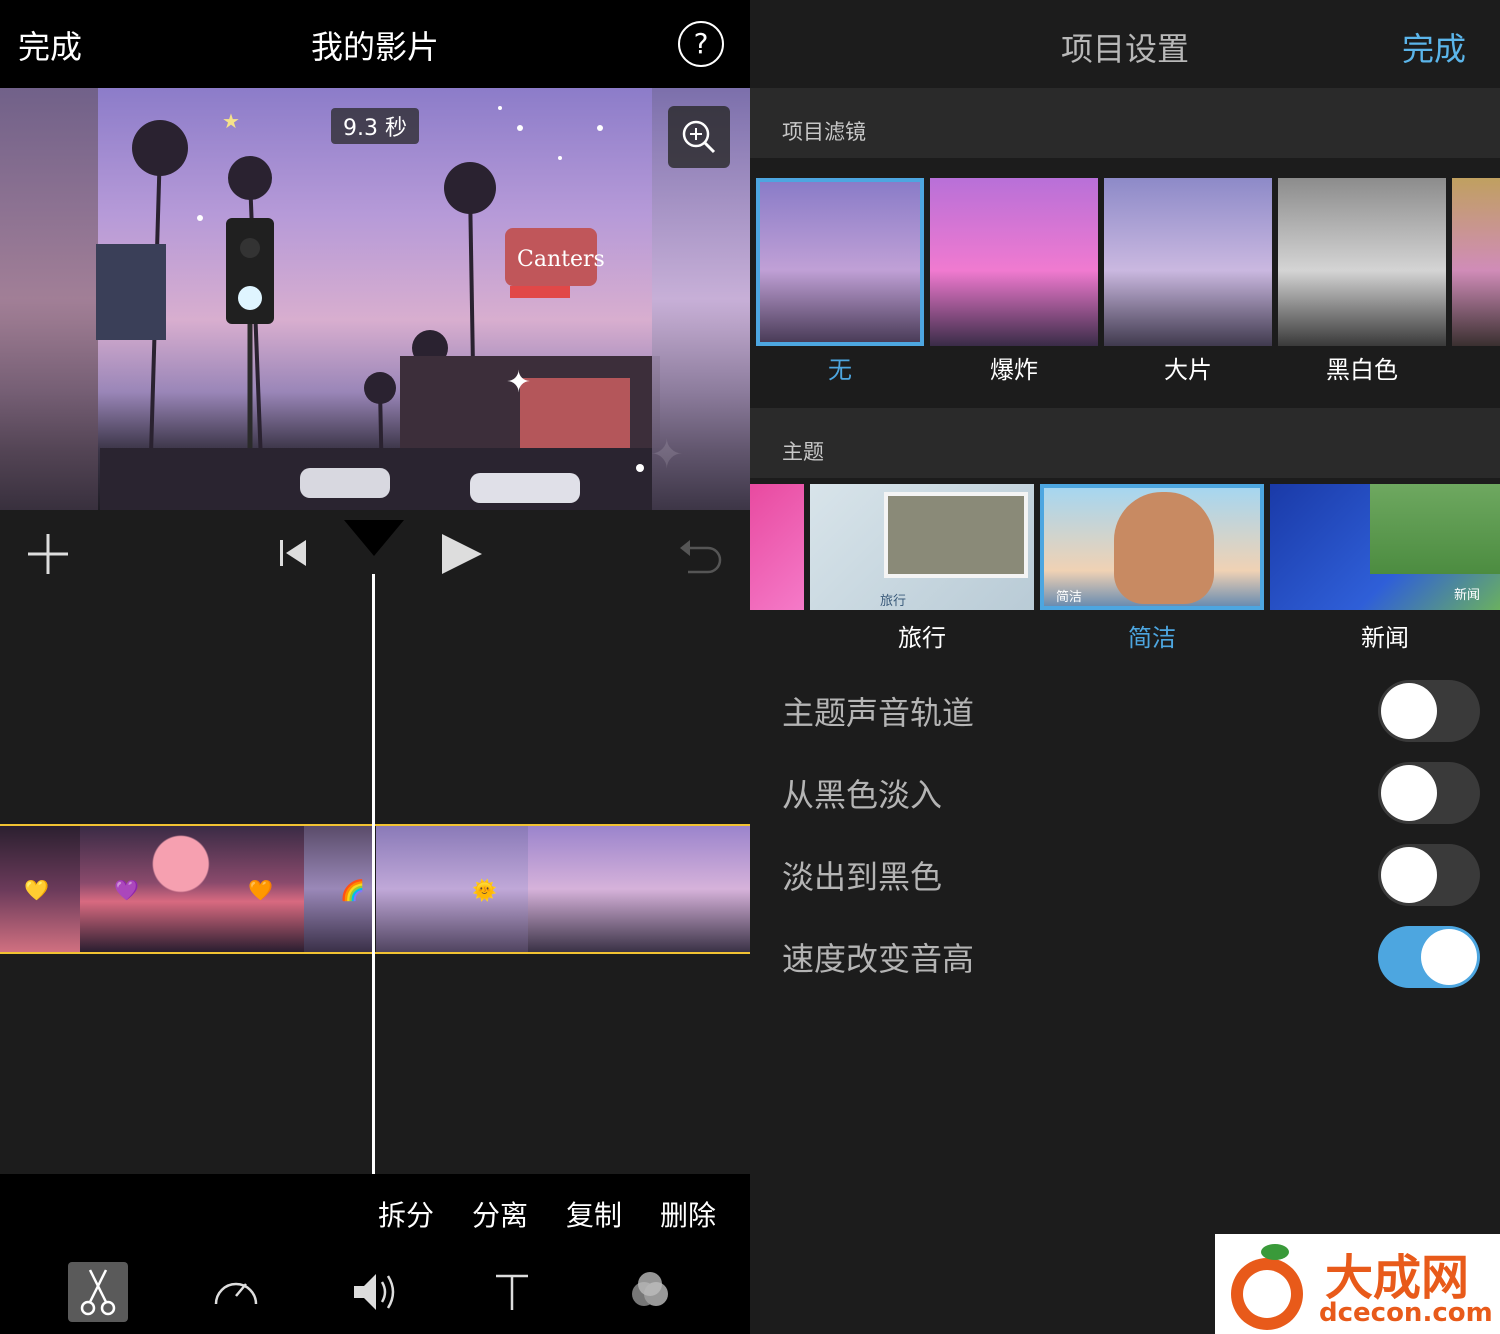 The image size is (1500, 1334). Describe the element at coordinates (1014, 370) in the screenshot. I see `filter-label: 爆炸` at that location.